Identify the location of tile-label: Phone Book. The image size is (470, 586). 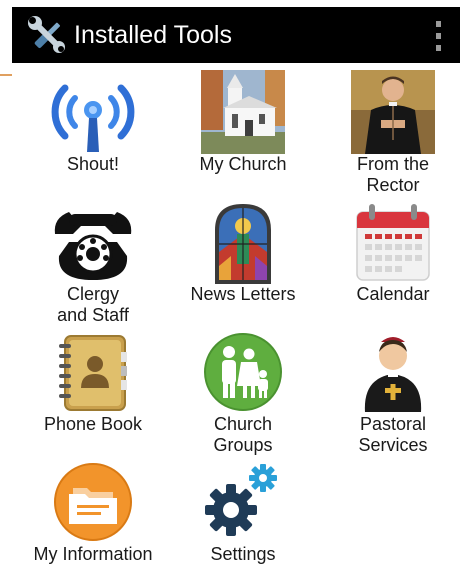
(93, 424).